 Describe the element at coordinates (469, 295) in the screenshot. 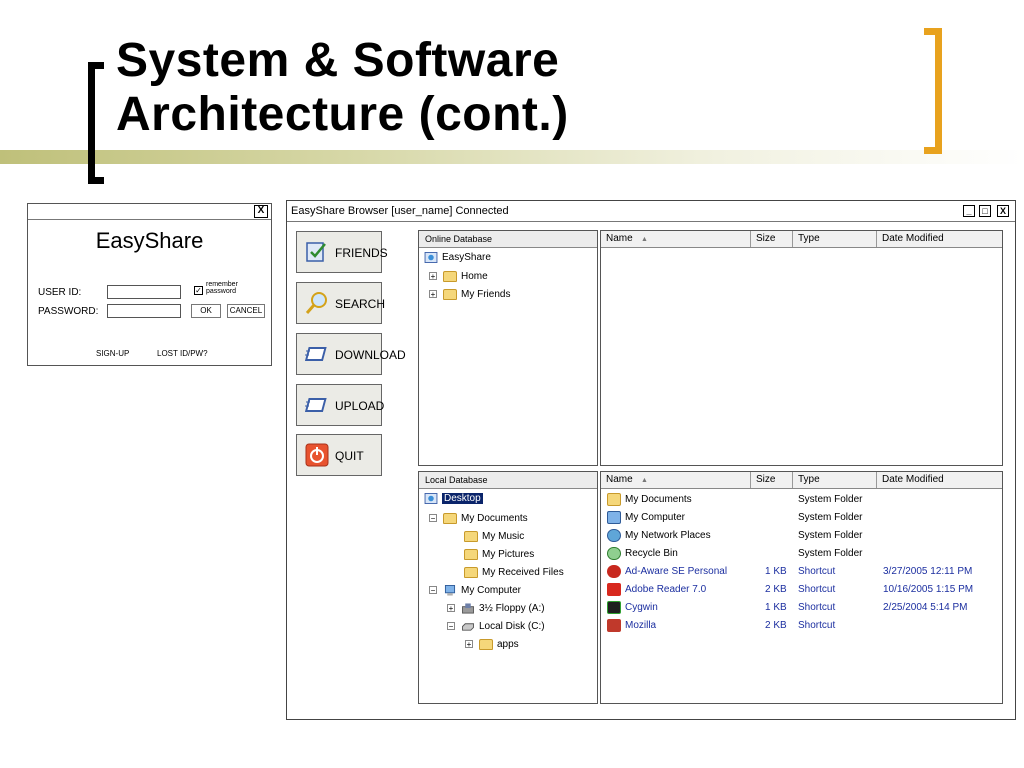

I see `tree-item-my-friends: + My Friends` at that location.